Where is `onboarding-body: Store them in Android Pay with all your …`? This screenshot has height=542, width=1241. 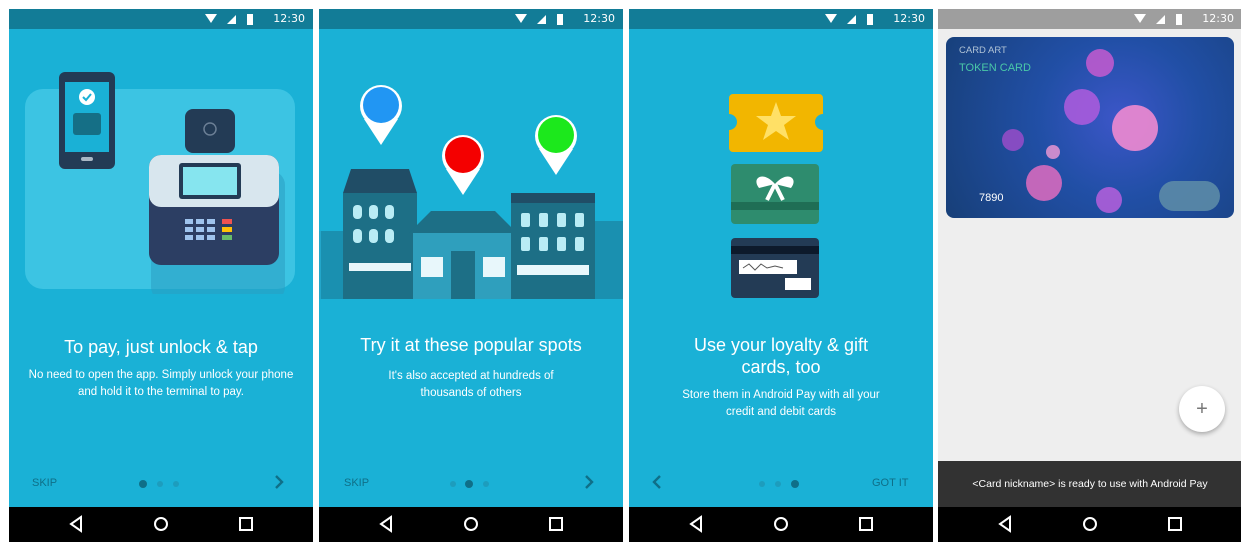 onboarding-body: Store them in Android Pay with all your … is located at coordinates (781, 403).